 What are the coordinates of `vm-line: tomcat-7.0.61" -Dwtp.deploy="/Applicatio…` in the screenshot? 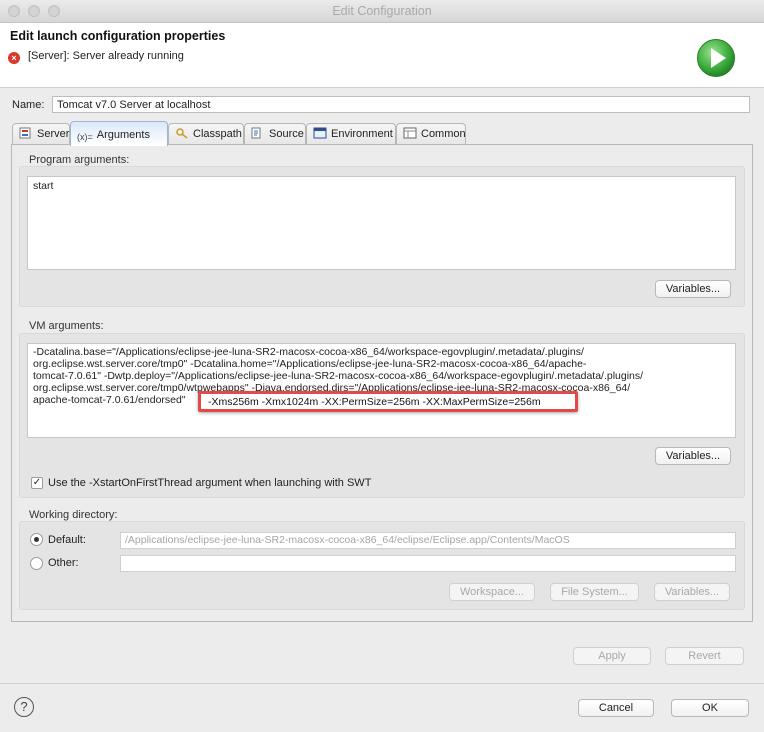 It's located at (338, 376).